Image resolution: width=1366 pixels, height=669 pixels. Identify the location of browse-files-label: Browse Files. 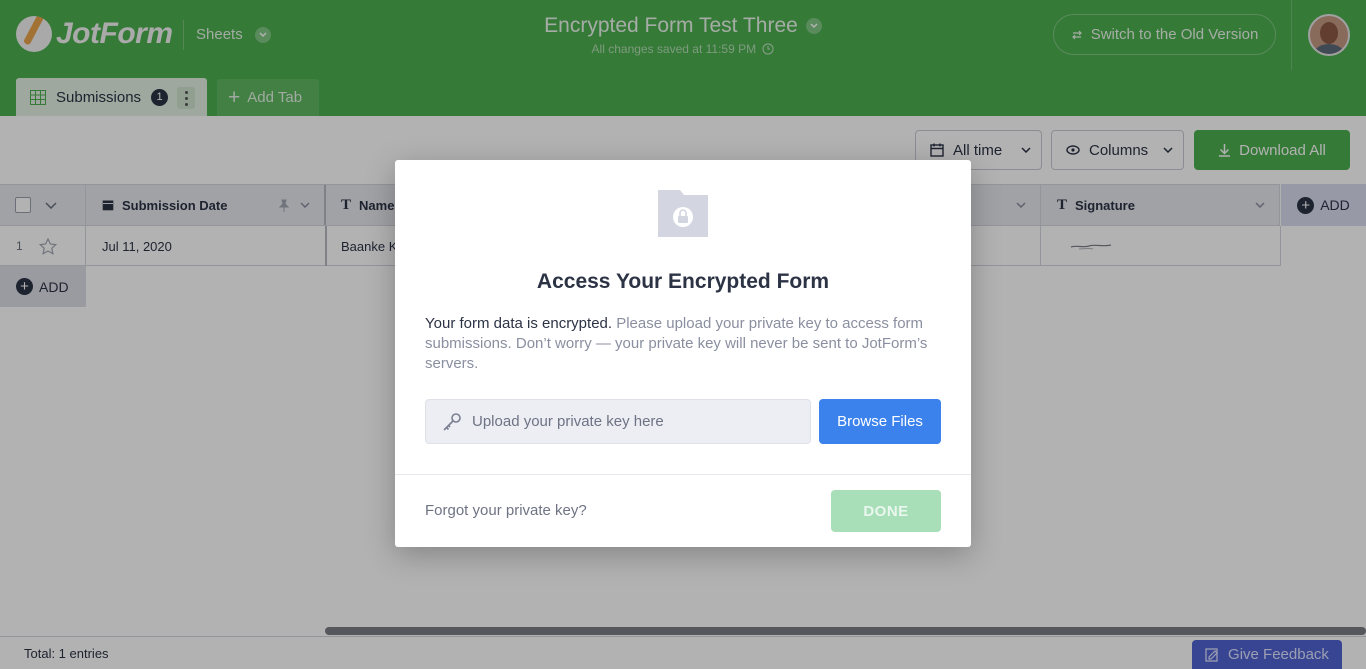
(880, 421).